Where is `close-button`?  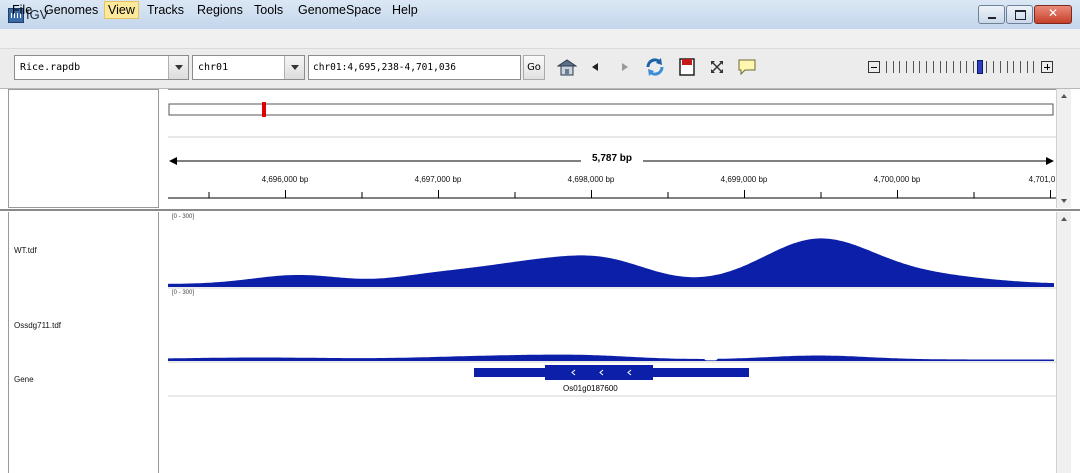 close-button is located at coordinates (1053, 14).